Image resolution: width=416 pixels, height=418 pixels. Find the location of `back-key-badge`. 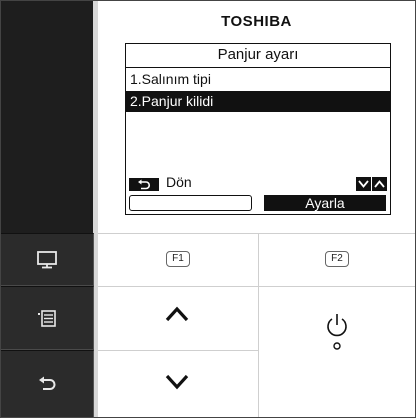

back-key-badge is located at coordinates (144, 184).